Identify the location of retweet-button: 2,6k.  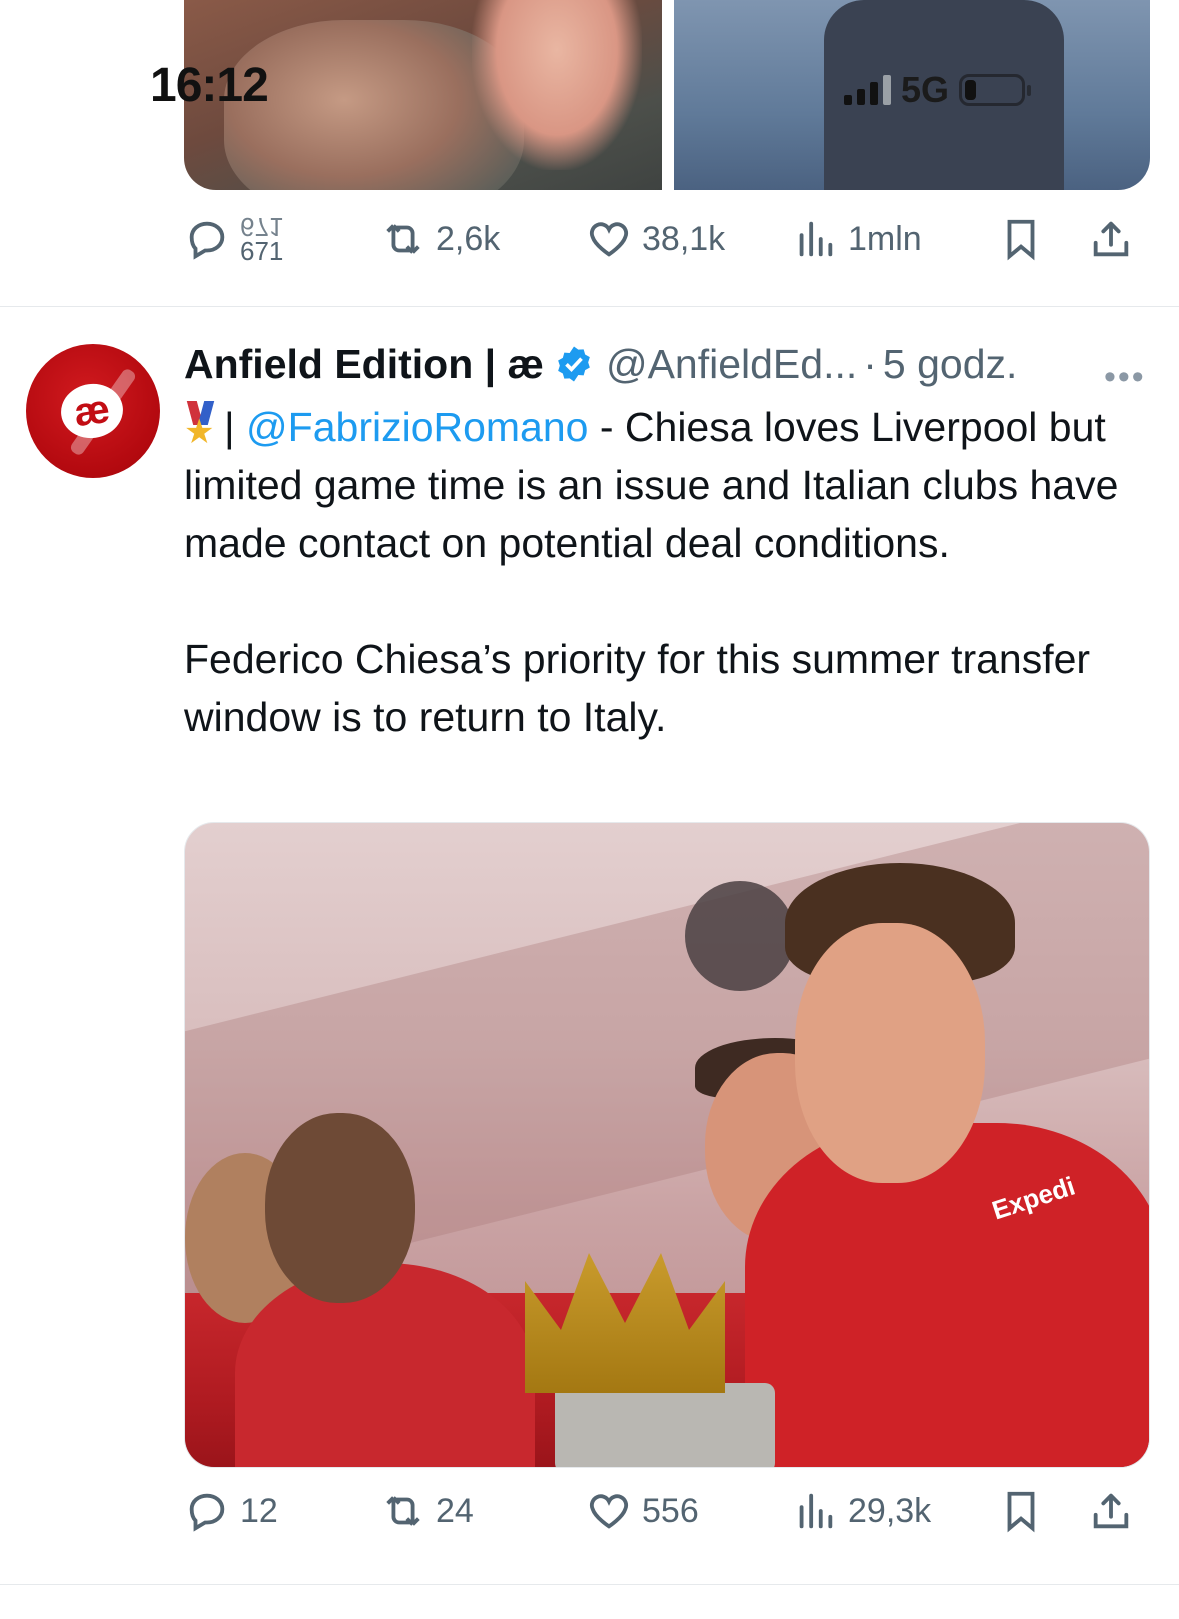
(440, 239).